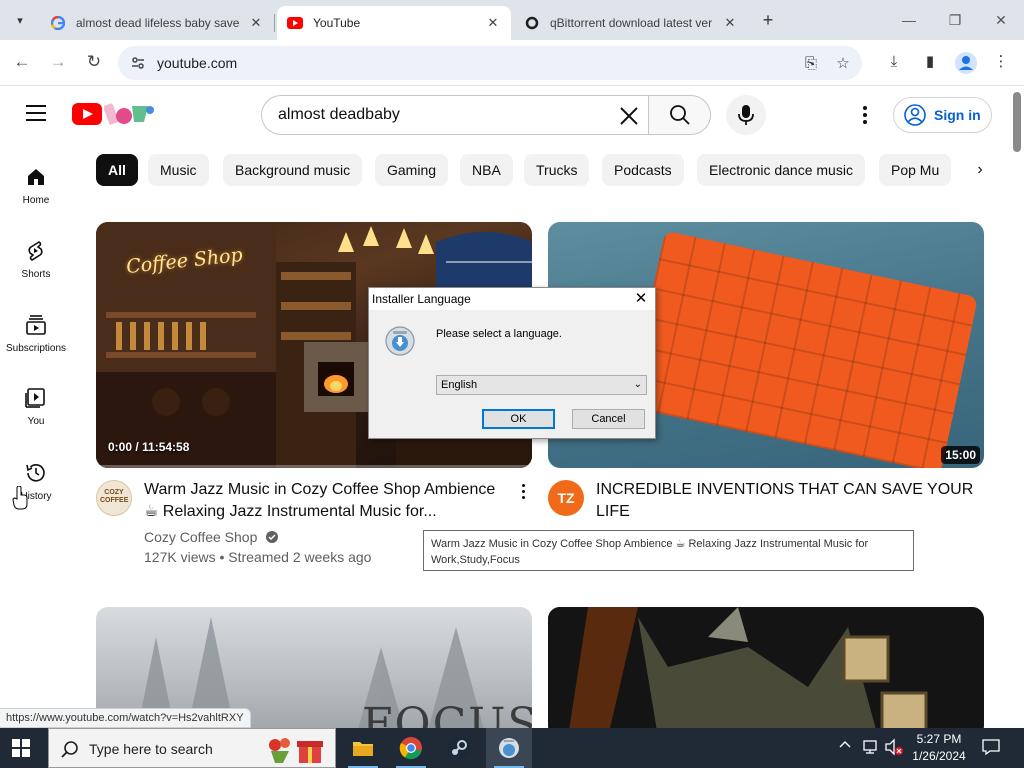  Describe the element at coordinates (781, 170) in the screenshot. I see `chip-electronic-dance-music: Electronic dance music` at that location.